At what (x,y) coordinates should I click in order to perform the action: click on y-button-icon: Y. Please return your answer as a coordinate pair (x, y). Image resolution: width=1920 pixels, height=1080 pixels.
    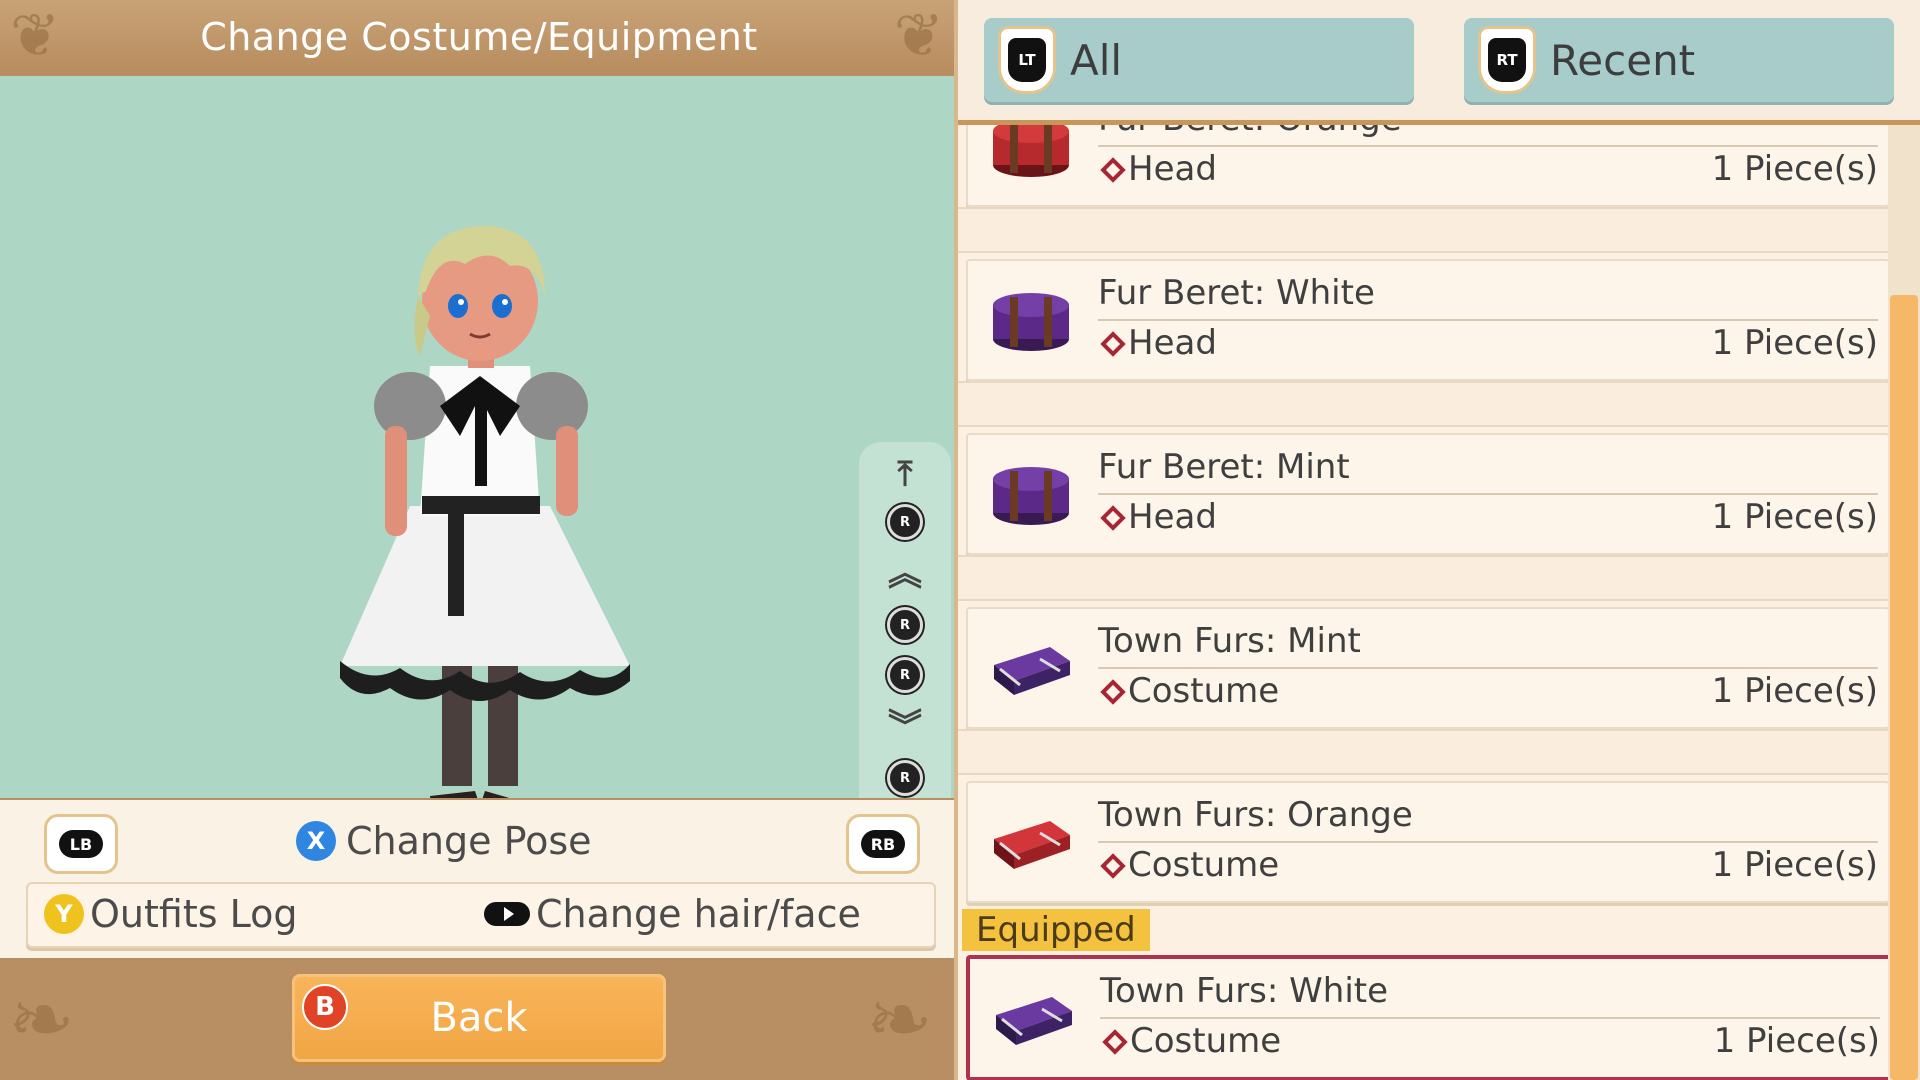
    Looking at the image, I should click on (64, 914).